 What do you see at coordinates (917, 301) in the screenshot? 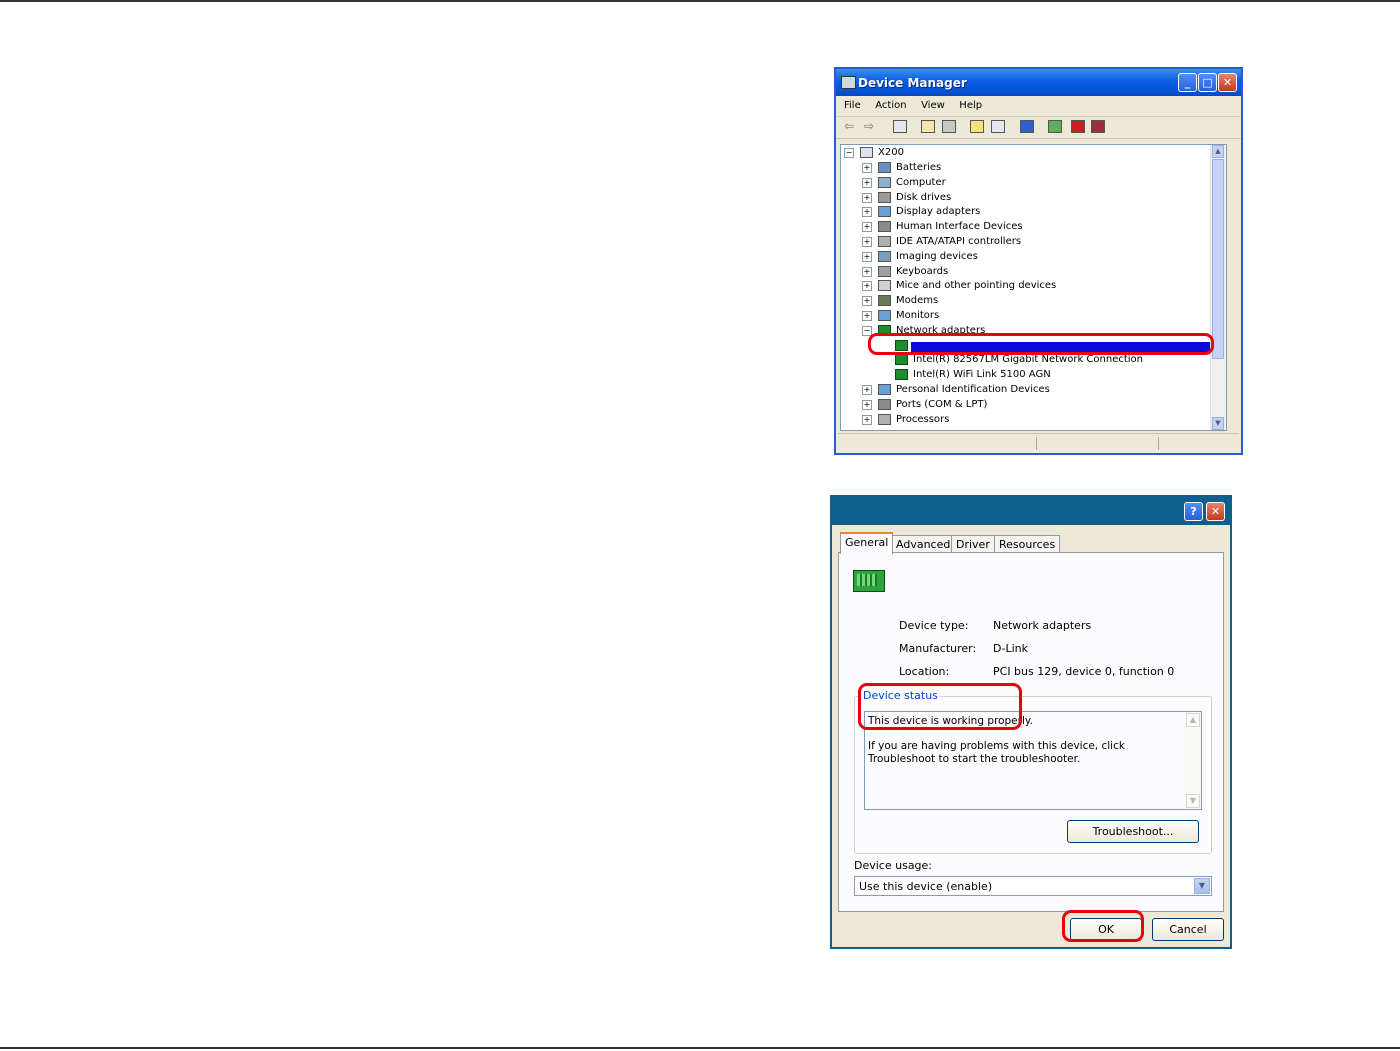
I see `tree-item-label: Modems` at bounding box center [917, 301].